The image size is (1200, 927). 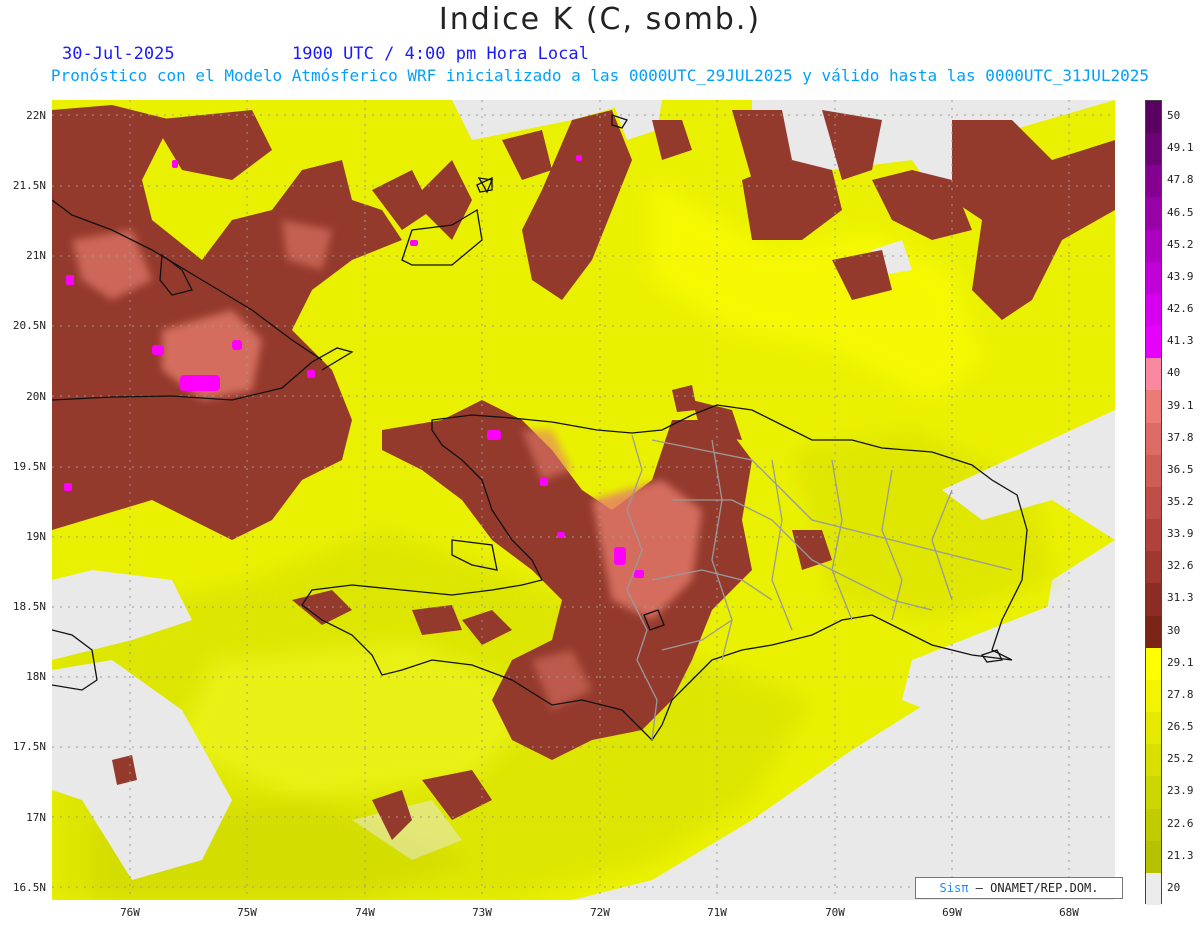 What do you see at coordinates (1180, 598) in the screenshot?
I see `colorbar-label: 31.3` at bounding box center [1180, 598].